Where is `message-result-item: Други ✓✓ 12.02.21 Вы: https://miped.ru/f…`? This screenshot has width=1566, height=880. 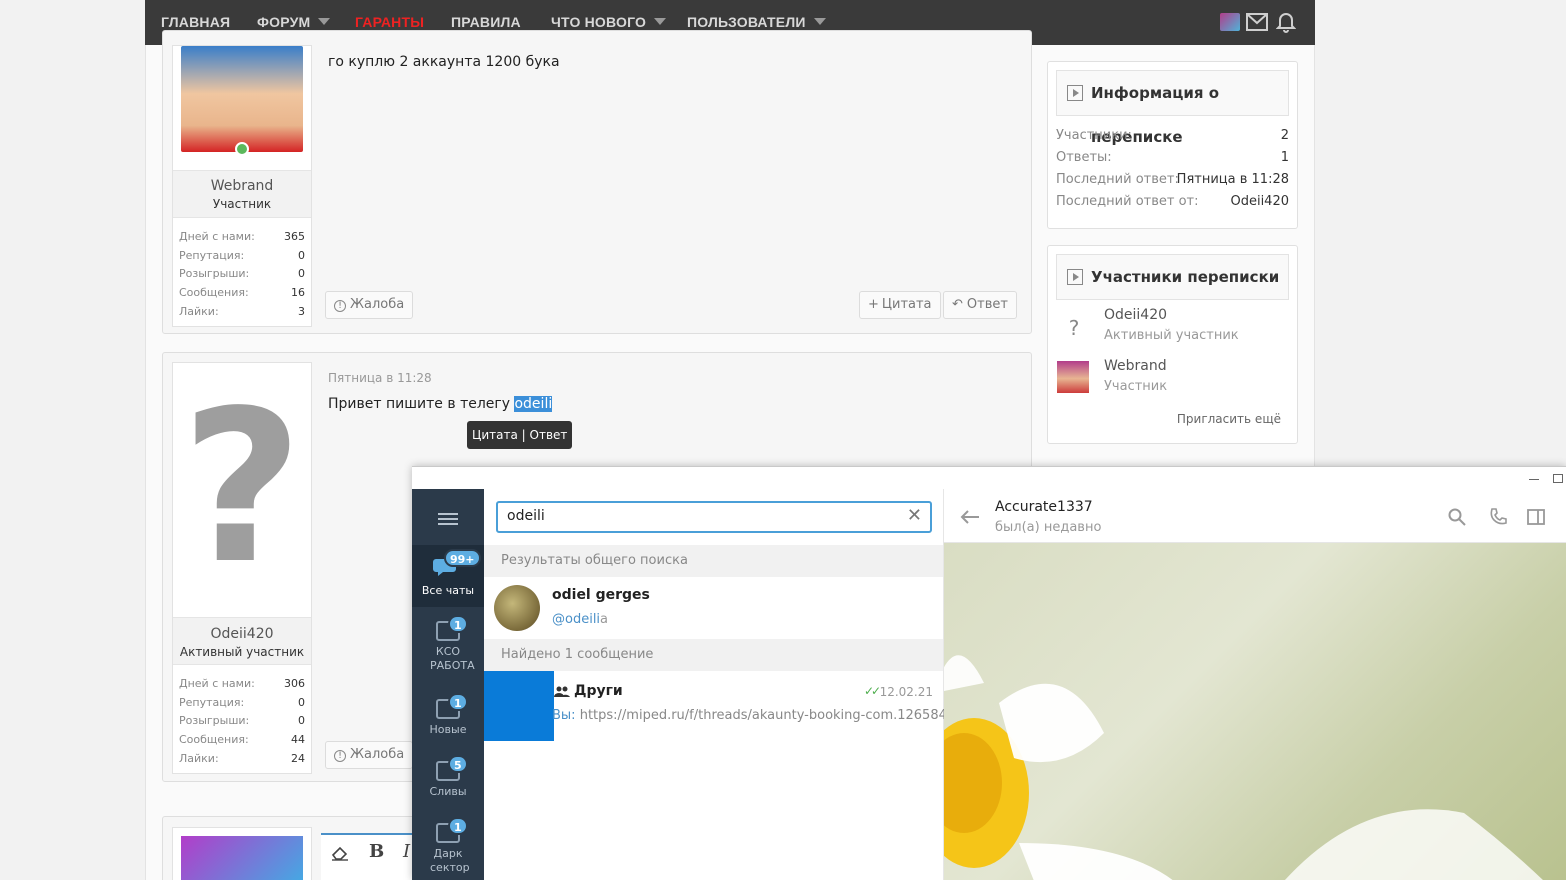
message-result-item: Други ✓✓ 12.02.21 Вы: https://miped.ru/f… is located at coordinates (717, 706).